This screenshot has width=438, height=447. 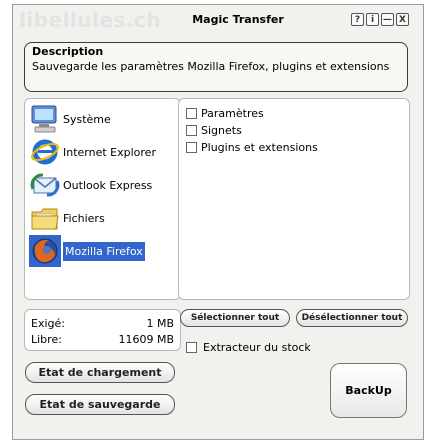 I want to click on source-label: Internet Explorer, so click(x=109, y=152).